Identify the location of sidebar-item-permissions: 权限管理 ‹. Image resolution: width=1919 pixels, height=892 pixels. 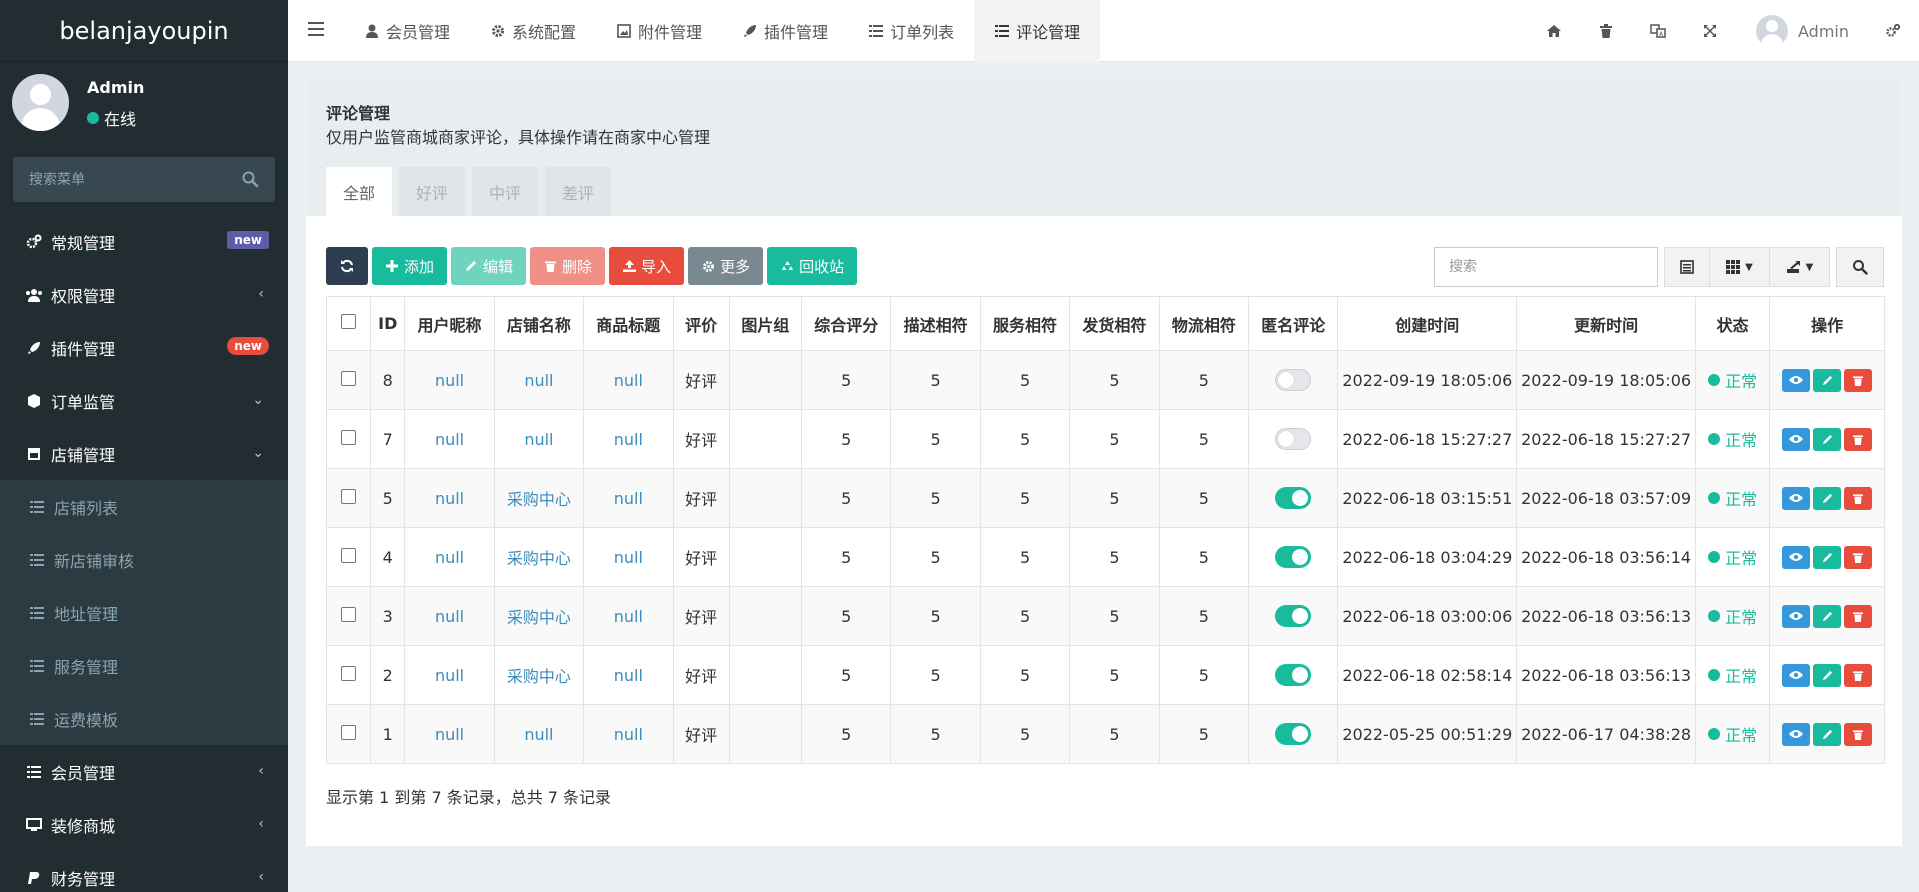
(144, 294).